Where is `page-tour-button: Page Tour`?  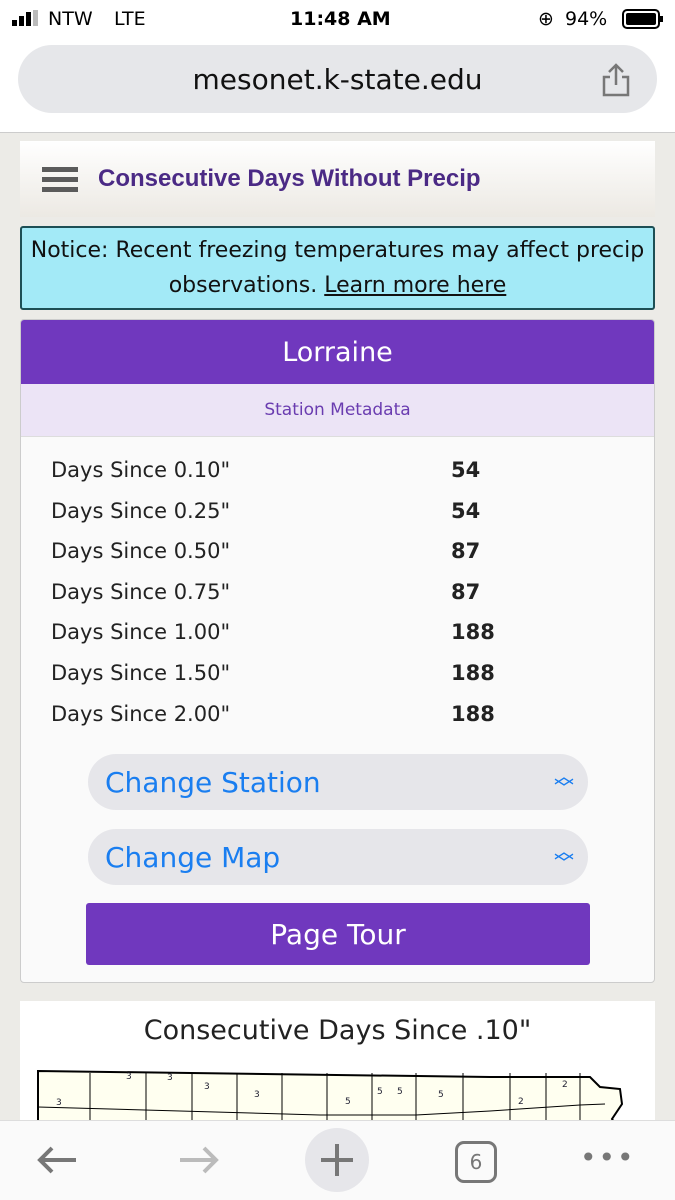 page-tour-button: Page Tour is located at coordinates (338, 934).